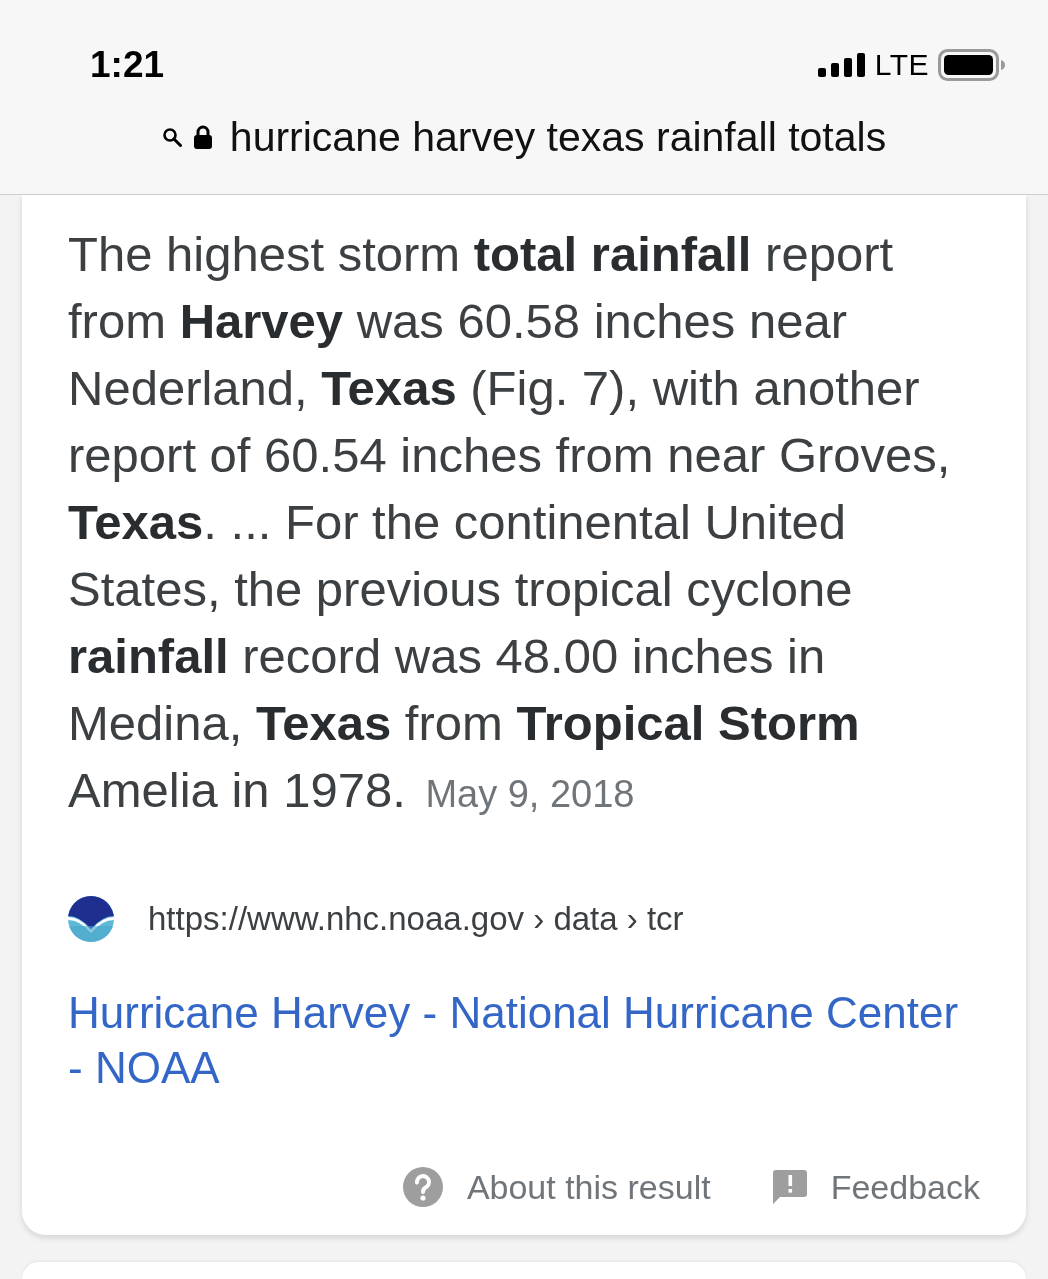 The width and height of the screenshot is (1048, 1279). I want to click on result-url: https://www.nhc.noaa.gov › data › tcr, so click(416, 919).